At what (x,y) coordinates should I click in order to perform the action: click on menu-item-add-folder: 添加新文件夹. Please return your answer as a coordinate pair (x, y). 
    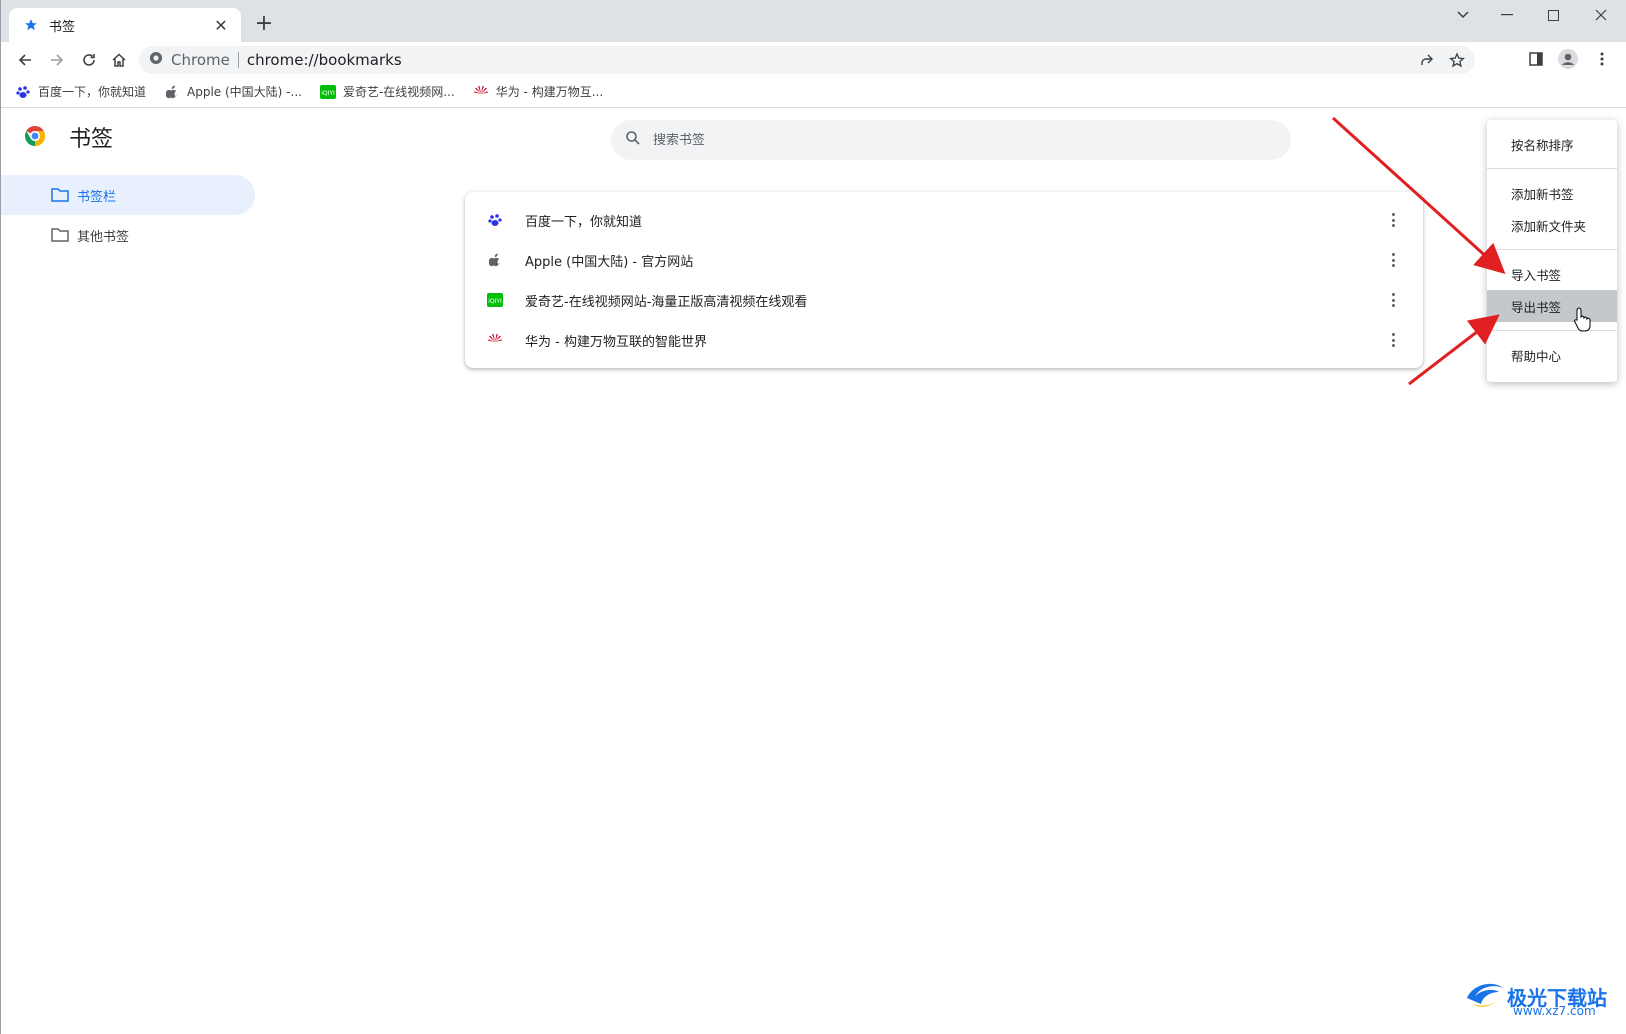
    Looking at the image, I should click on (1552, 225).